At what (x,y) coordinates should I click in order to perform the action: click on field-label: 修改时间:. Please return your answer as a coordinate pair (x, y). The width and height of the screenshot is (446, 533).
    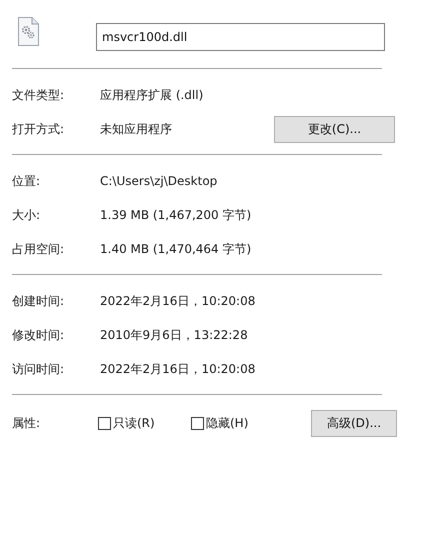
    Looking at the image, I should click on (39, 335).